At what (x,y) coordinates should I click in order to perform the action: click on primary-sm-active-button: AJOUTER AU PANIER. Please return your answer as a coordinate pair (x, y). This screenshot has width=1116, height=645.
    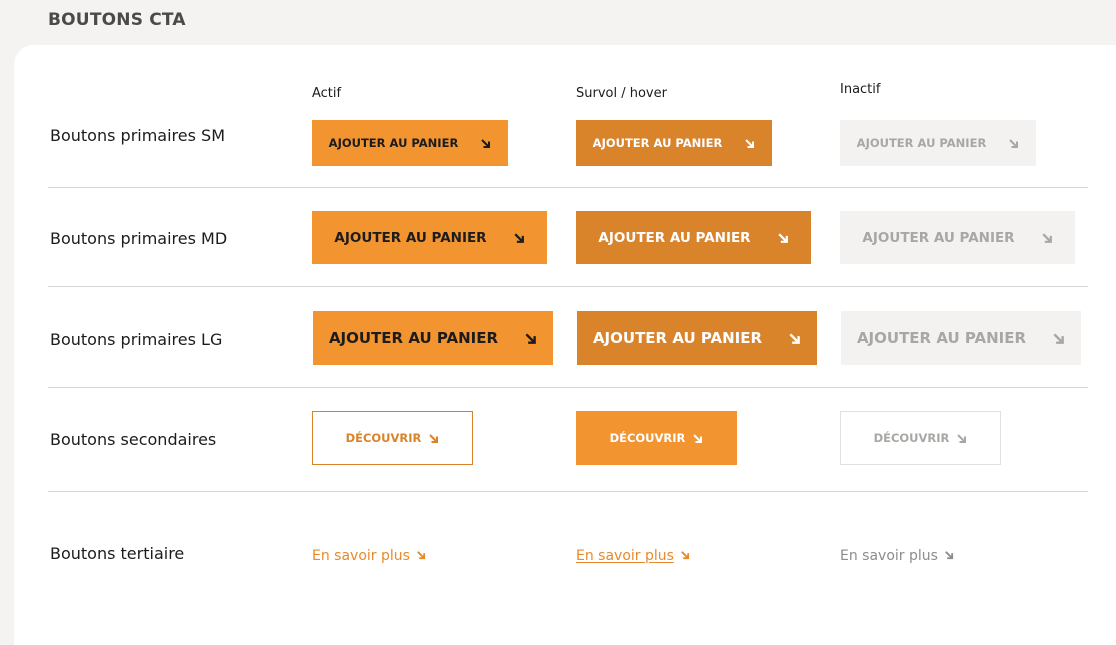
    Looking at the image, I should click on (410, 143).